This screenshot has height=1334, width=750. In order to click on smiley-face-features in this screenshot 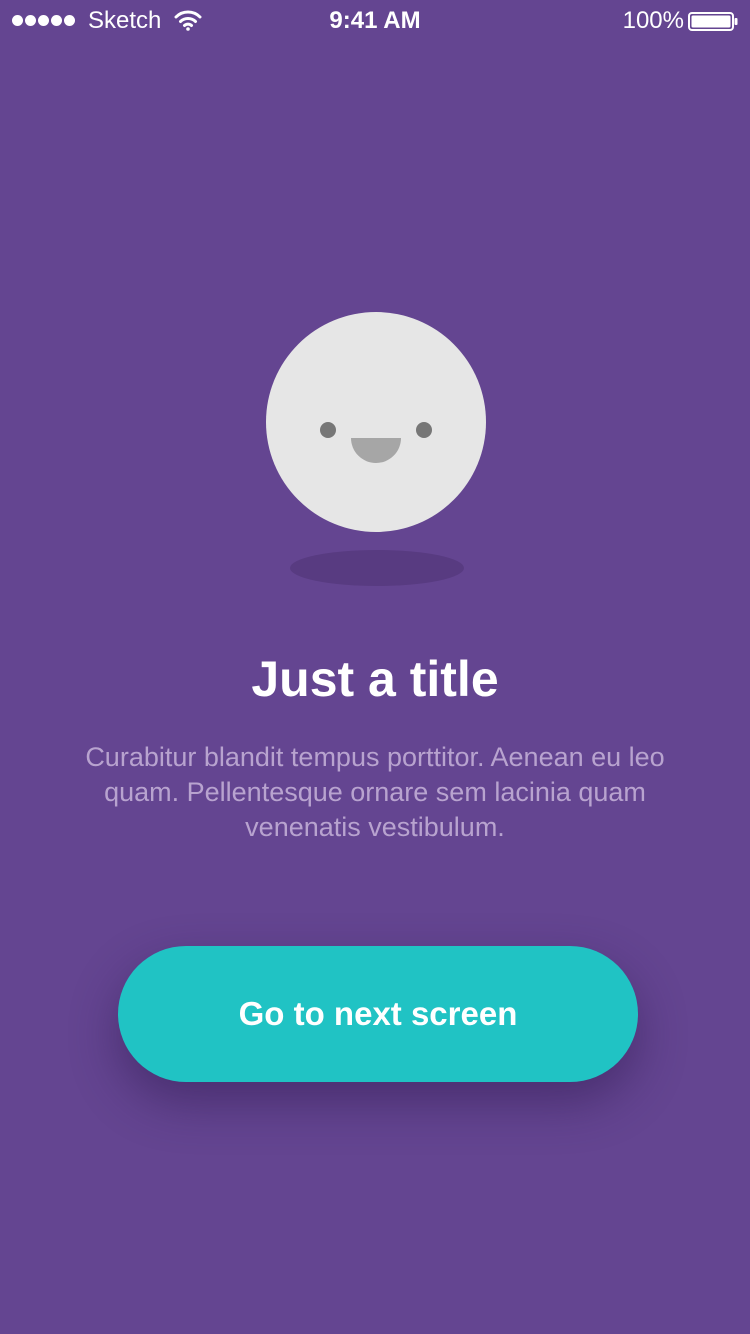, I will do `click(376, 442)`.